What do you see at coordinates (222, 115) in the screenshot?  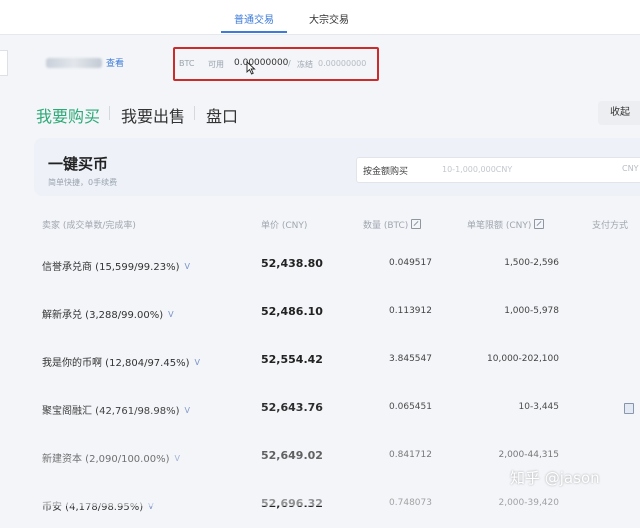 I see `tab-order-book: 盘口` at bounding box center [222, 115].